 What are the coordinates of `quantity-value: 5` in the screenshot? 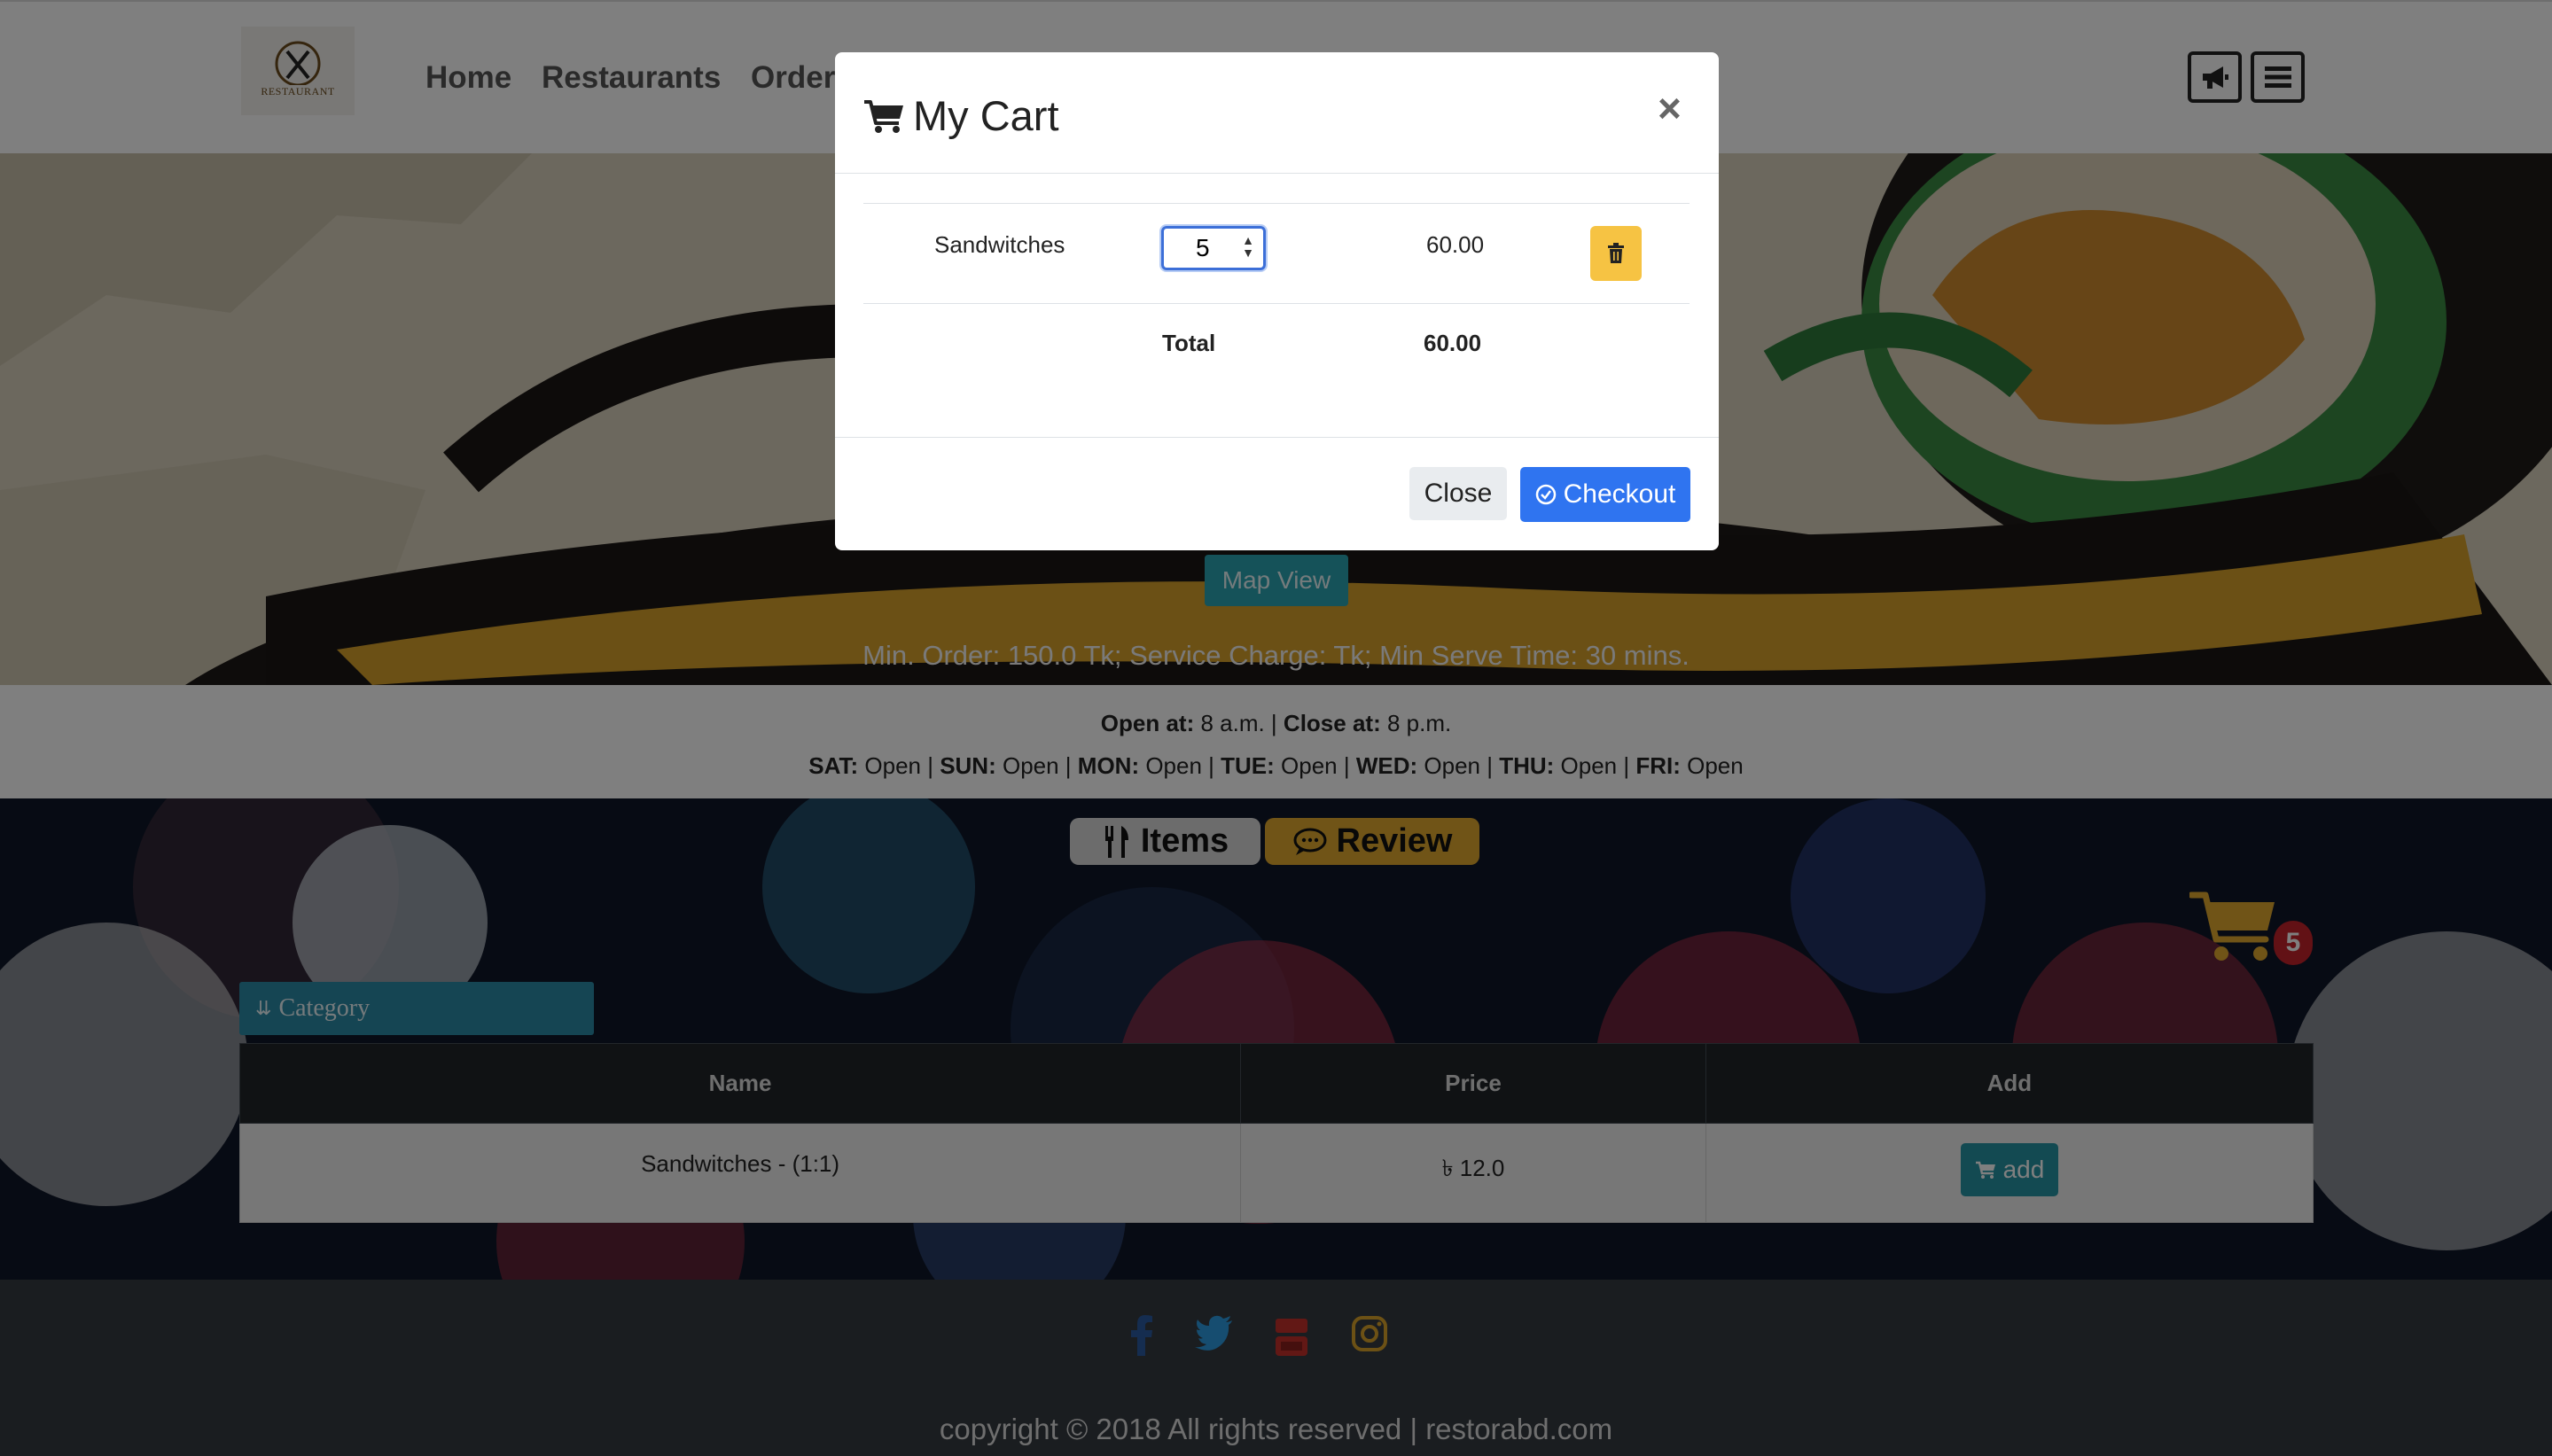 It's located at (1203, 248).